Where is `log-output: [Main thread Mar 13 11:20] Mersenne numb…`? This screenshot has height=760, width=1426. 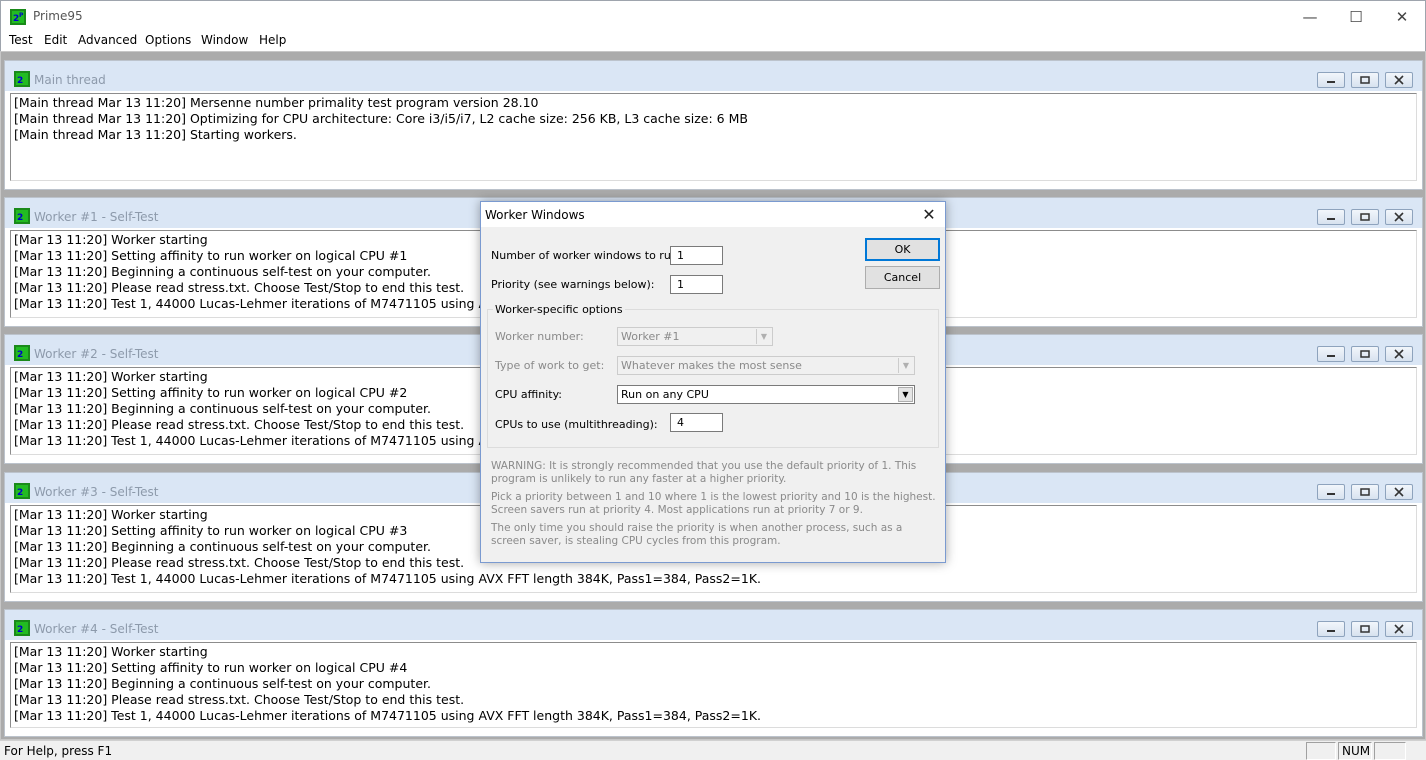 log-output: [Main thread Mar 13 11:20] Mersenne numb… is located at coordinates (713, 137).